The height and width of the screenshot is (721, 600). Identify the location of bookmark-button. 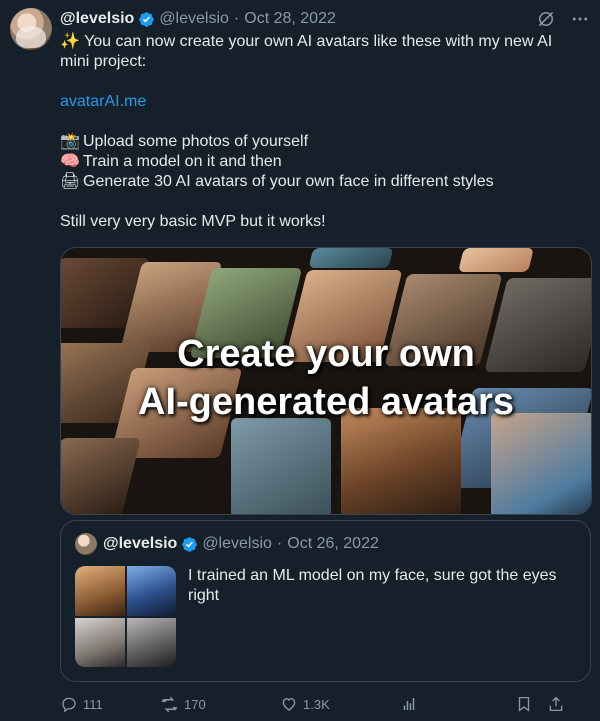
(531, 704).